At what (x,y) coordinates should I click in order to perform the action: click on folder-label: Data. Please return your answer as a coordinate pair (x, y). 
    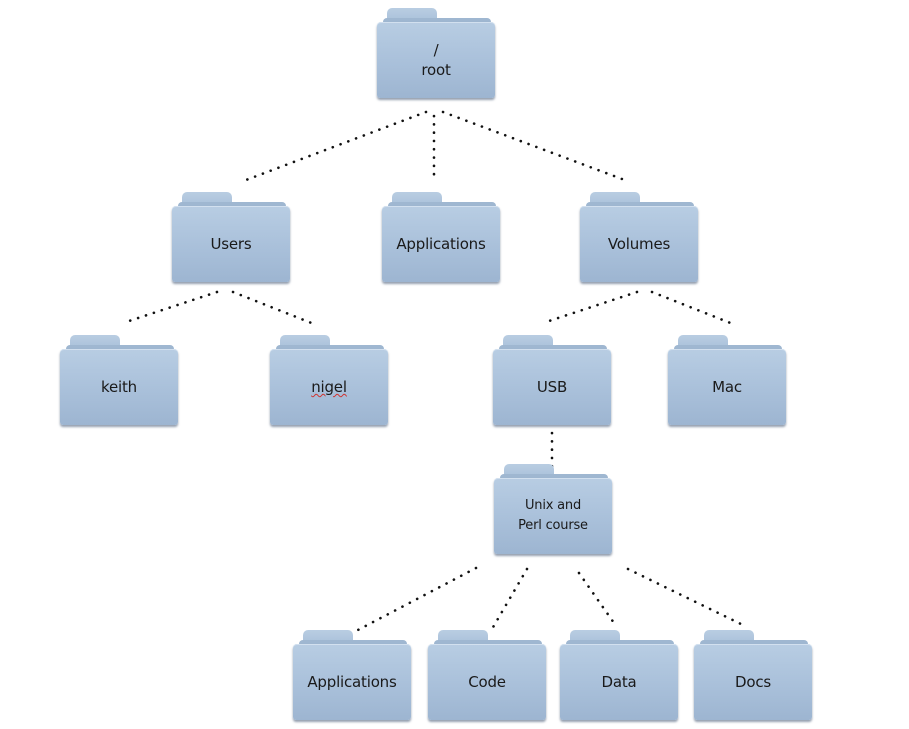
    Looking at the image, I should click on (619, 682).